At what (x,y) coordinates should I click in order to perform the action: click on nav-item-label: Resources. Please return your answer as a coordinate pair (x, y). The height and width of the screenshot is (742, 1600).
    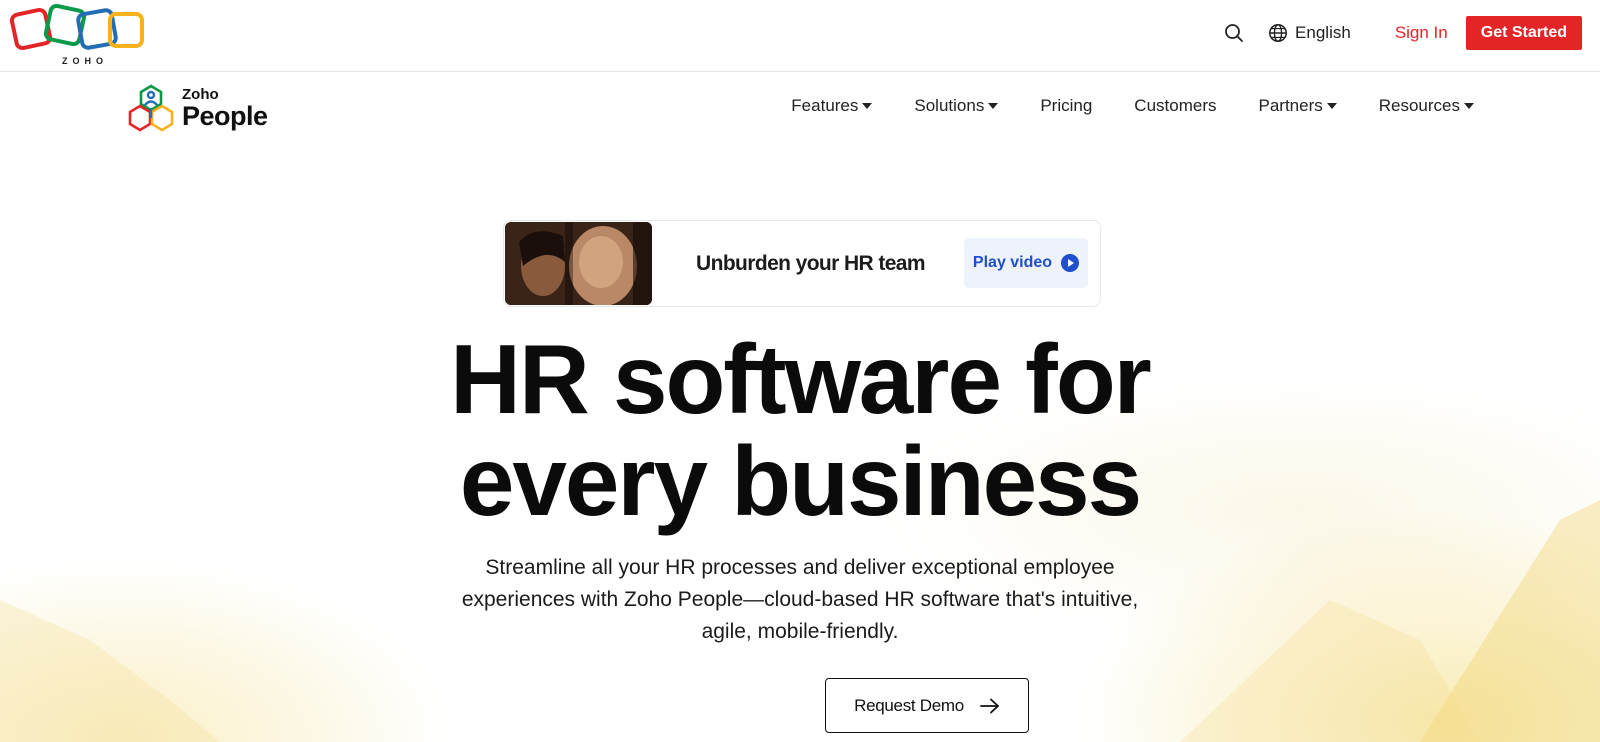
    Looking at the image, I should click on (1419, 105).